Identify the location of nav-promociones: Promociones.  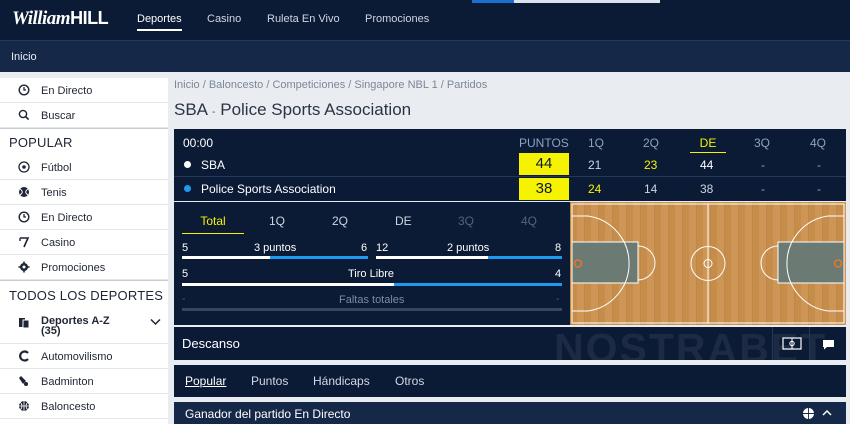
(397, 19).